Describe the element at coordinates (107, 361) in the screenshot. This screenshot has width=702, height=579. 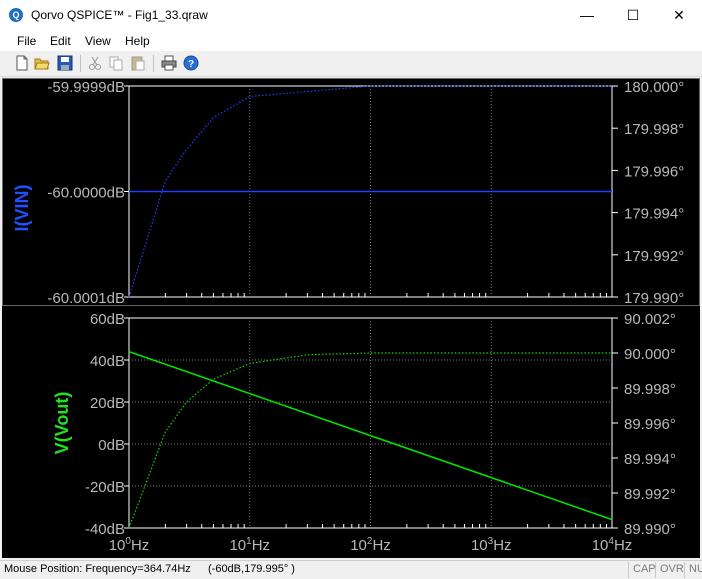
I see `left-axis-label: 40dB` at that location.